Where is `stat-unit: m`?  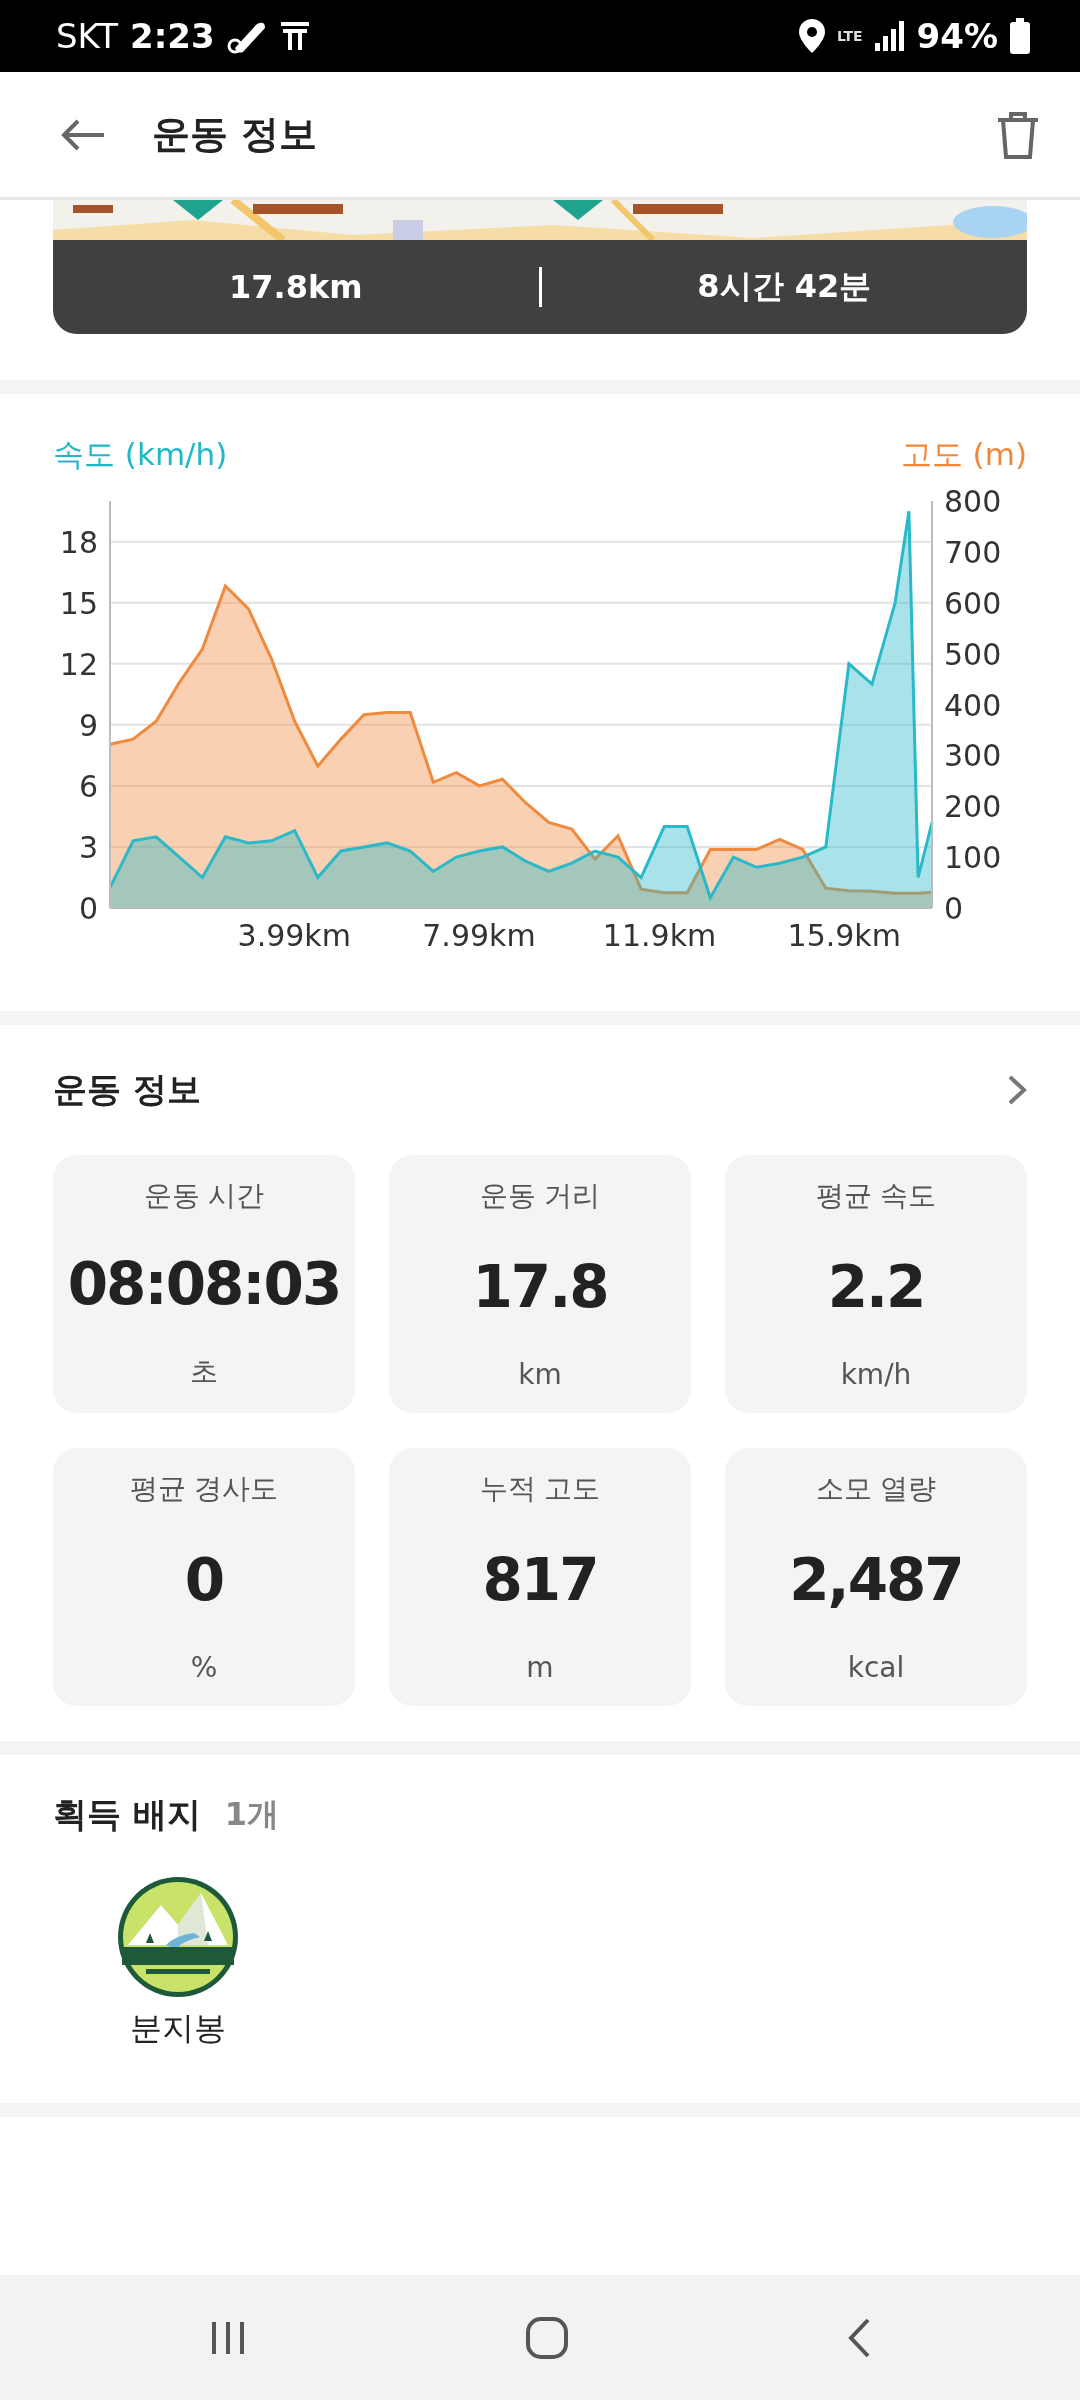
stat-unit: m is located at coordinates (540, 1667).